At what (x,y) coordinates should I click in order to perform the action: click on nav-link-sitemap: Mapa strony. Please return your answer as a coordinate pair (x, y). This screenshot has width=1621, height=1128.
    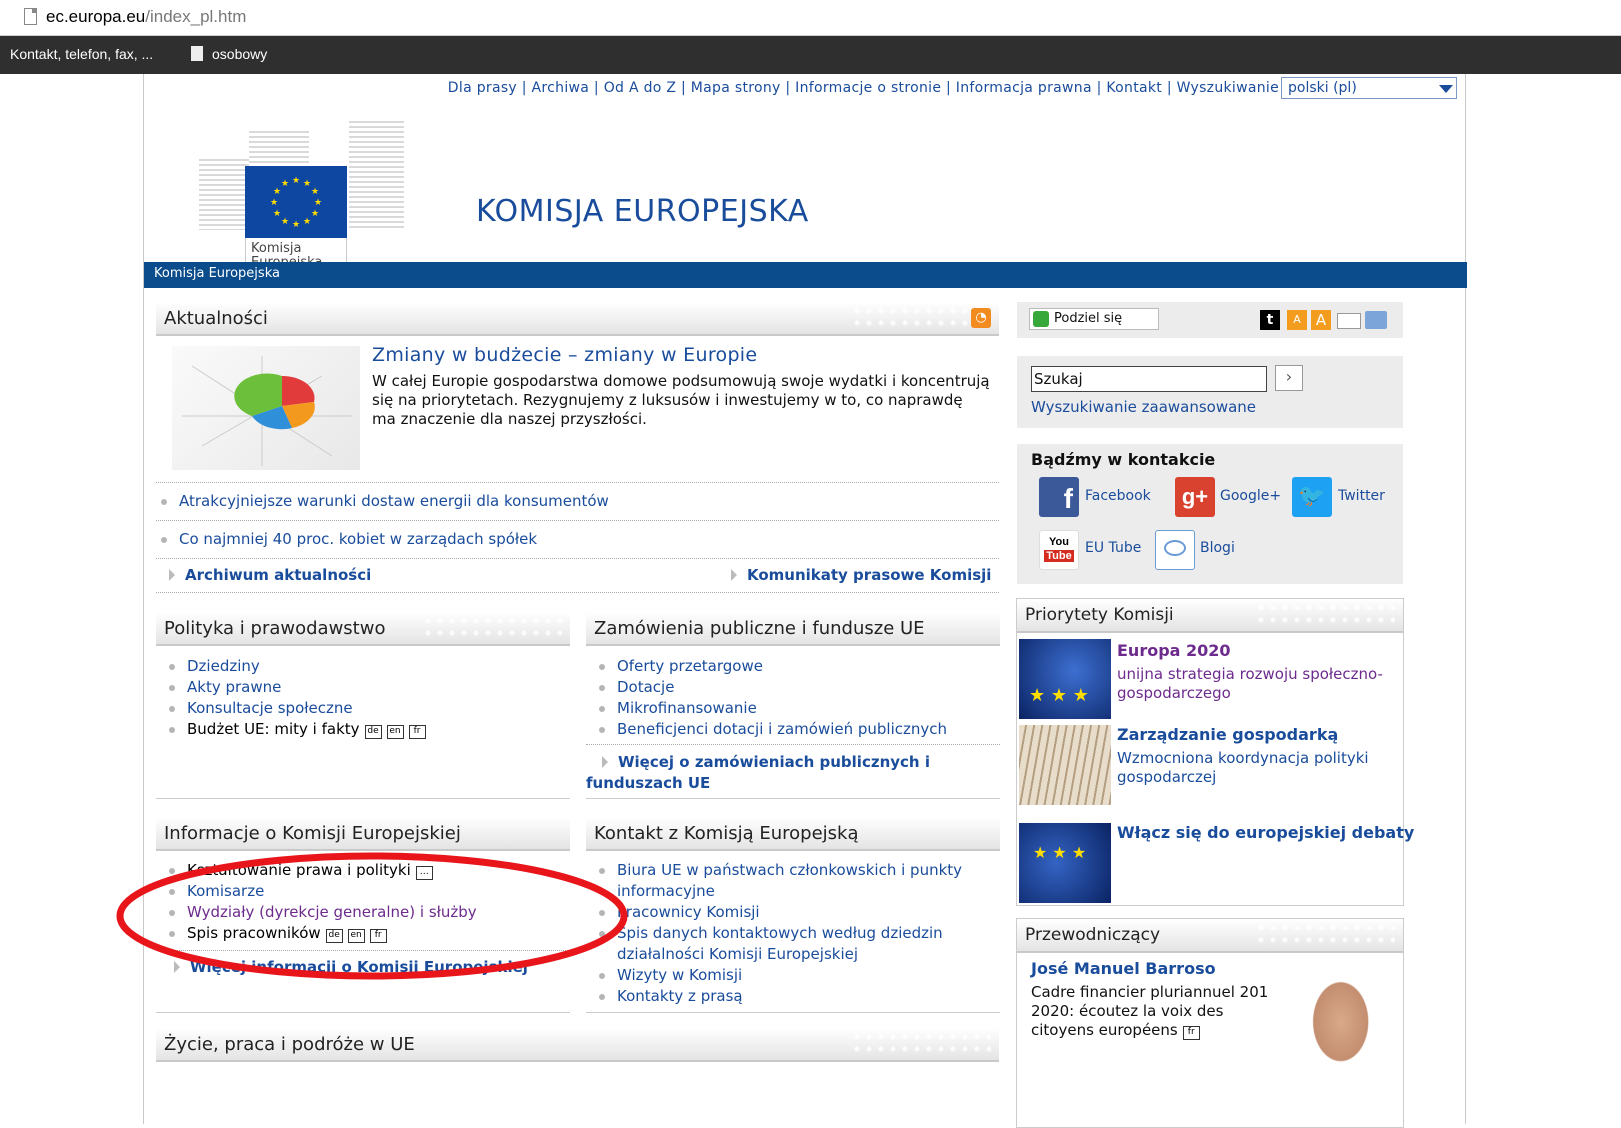
    Looking at the image, I should click on (736, 88).